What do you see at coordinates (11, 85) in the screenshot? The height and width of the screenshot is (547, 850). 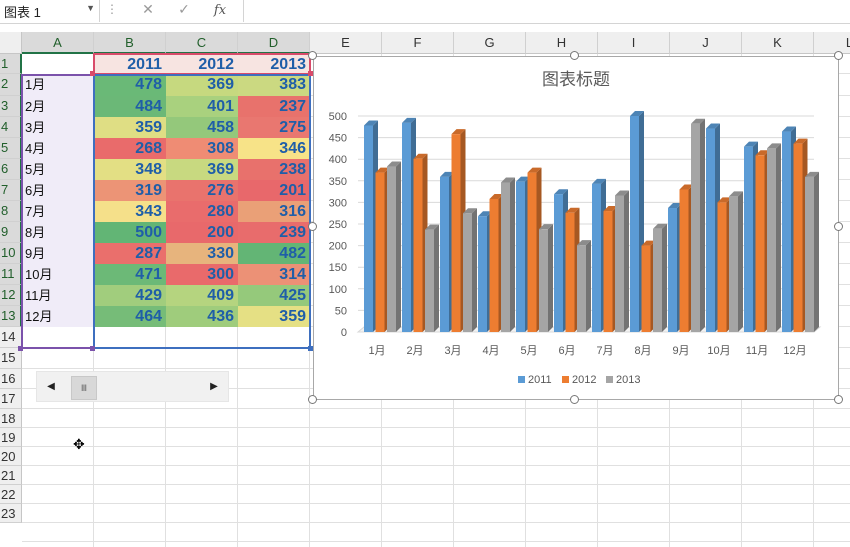 I see `row-header-2: 2` at bounding box center [11, 85].